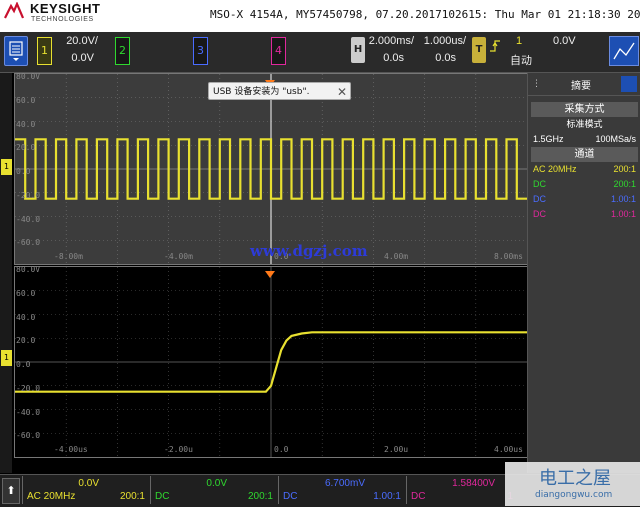  What do you see at coordinates (584, 109) in the screenshot?
I see `acquisition-header: 采集方式` at bounding box center [584, 109].